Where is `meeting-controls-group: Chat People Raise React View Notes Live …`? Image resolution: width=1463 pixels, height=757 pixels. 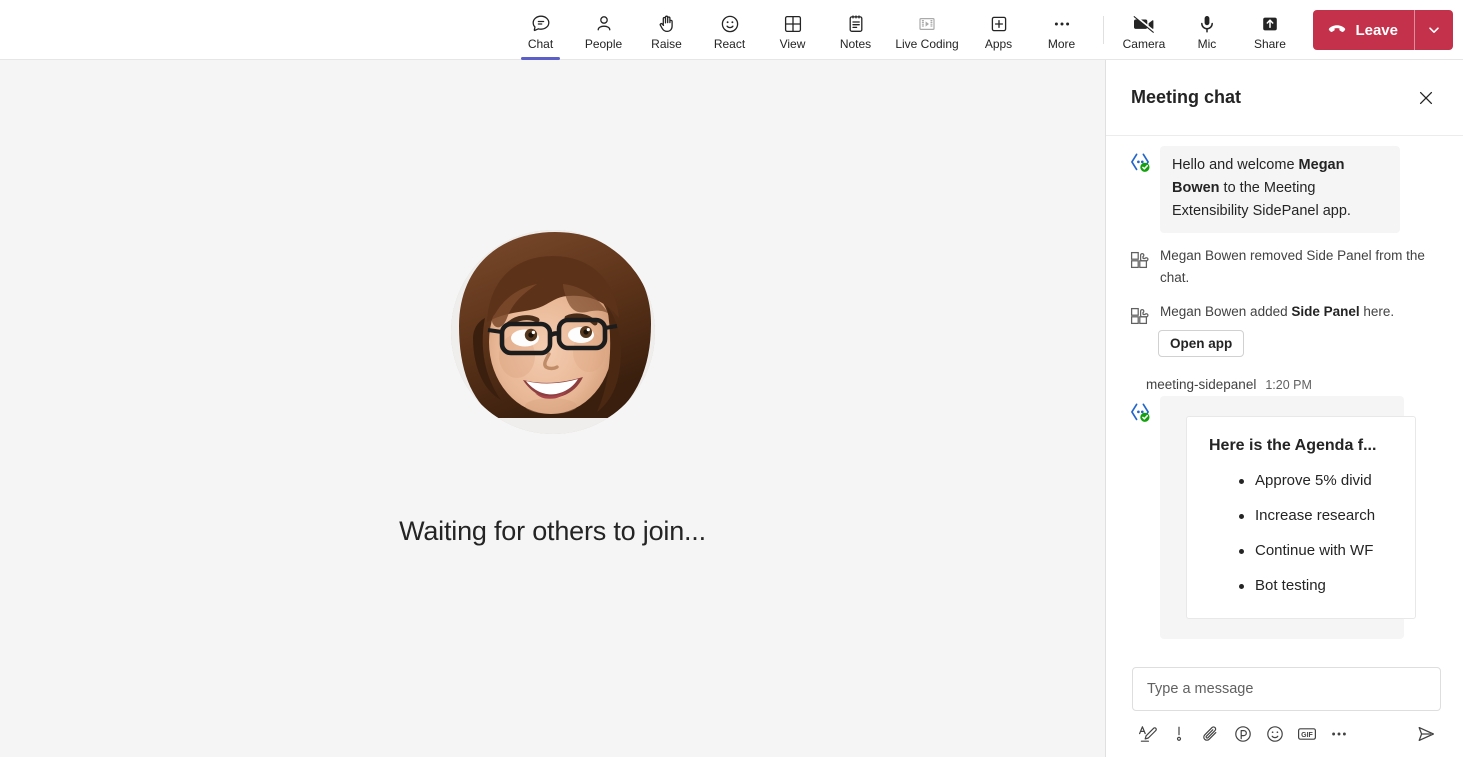
meeting-controls-group: Chat People Raise React View Notes Live … is located at coordinates (801, 30).